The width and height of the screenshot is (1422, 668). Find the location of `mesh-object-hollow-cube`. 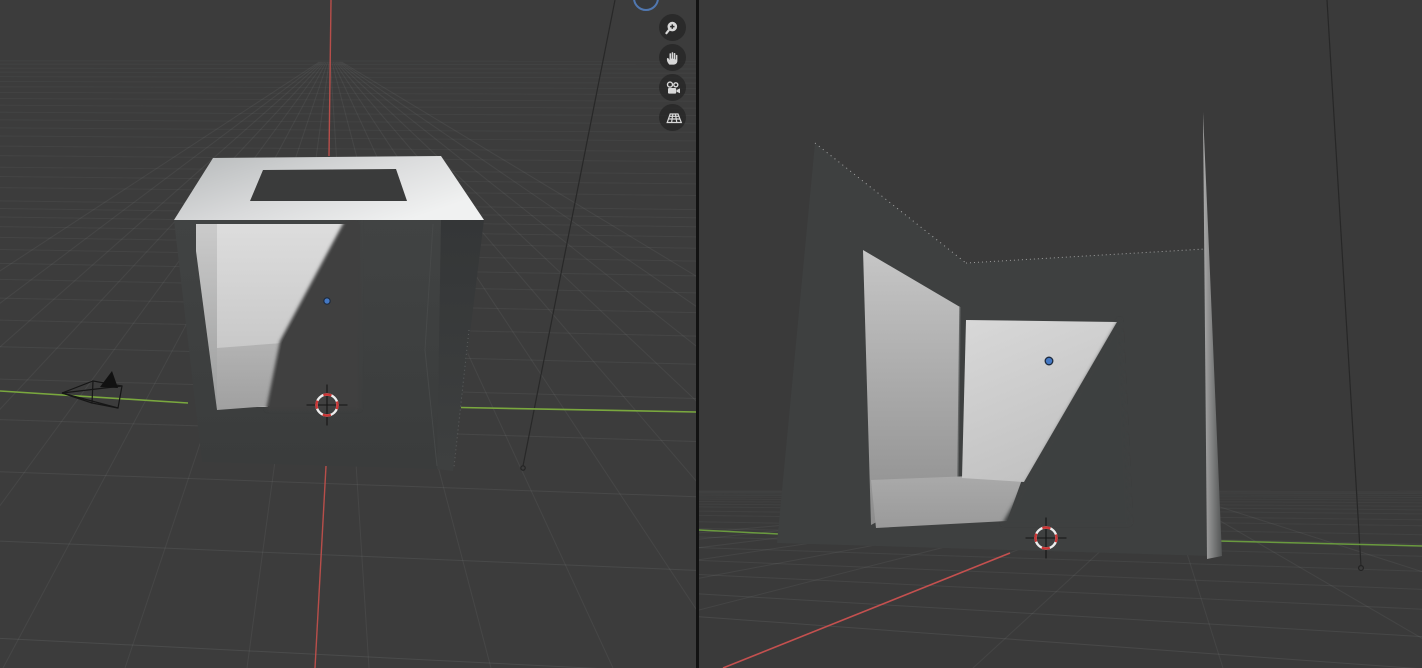

mesh-object-hollow-cube is located at coordinates (329, 313).